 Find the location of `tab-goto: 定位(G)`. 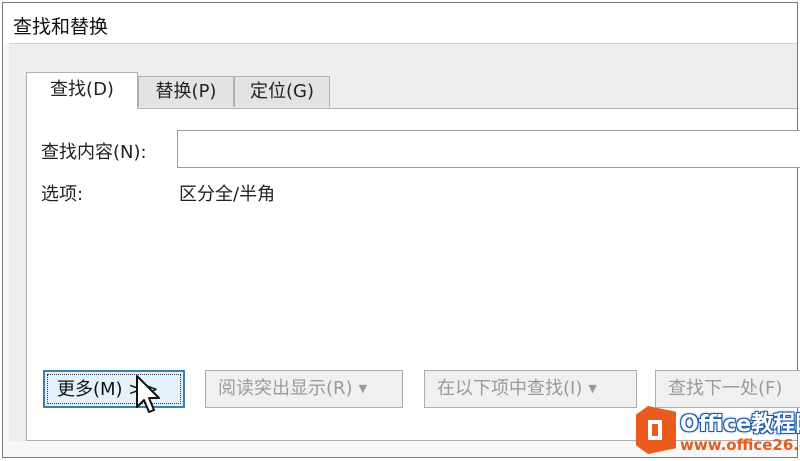

tab-goto: 定位(G) is located at coordinates (282, 91).